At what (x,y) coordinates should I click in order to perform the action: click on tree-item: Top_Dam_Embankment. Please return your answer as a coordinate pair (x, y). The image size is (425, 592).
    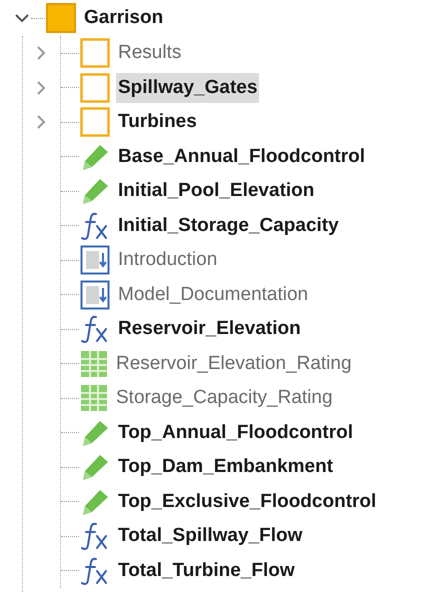
    Looking at the image, I should click on (226, 467).